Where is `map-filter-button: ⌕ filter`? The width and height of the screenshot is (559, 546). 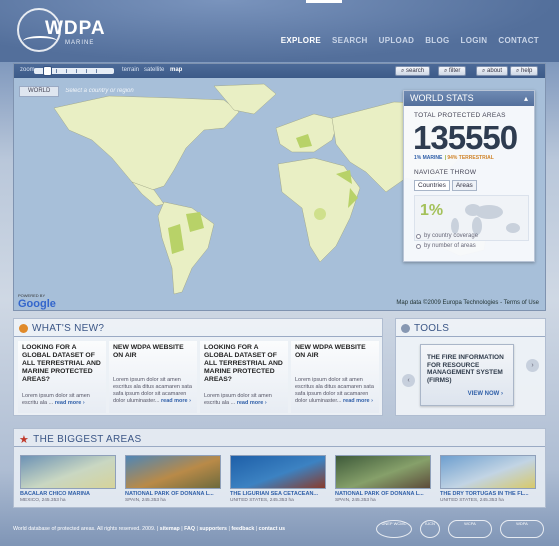 map-filter-button: ⌕ filter is located at coordinates (452, 71).